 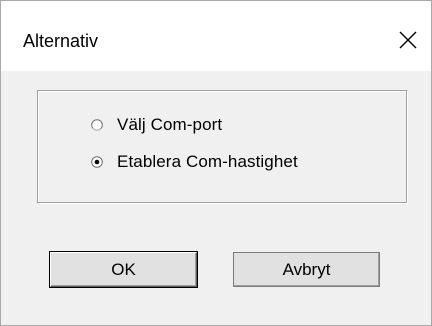 I want to click on radio-option-valj-com-port: Välj Com-port, so click(x=156, y=125).